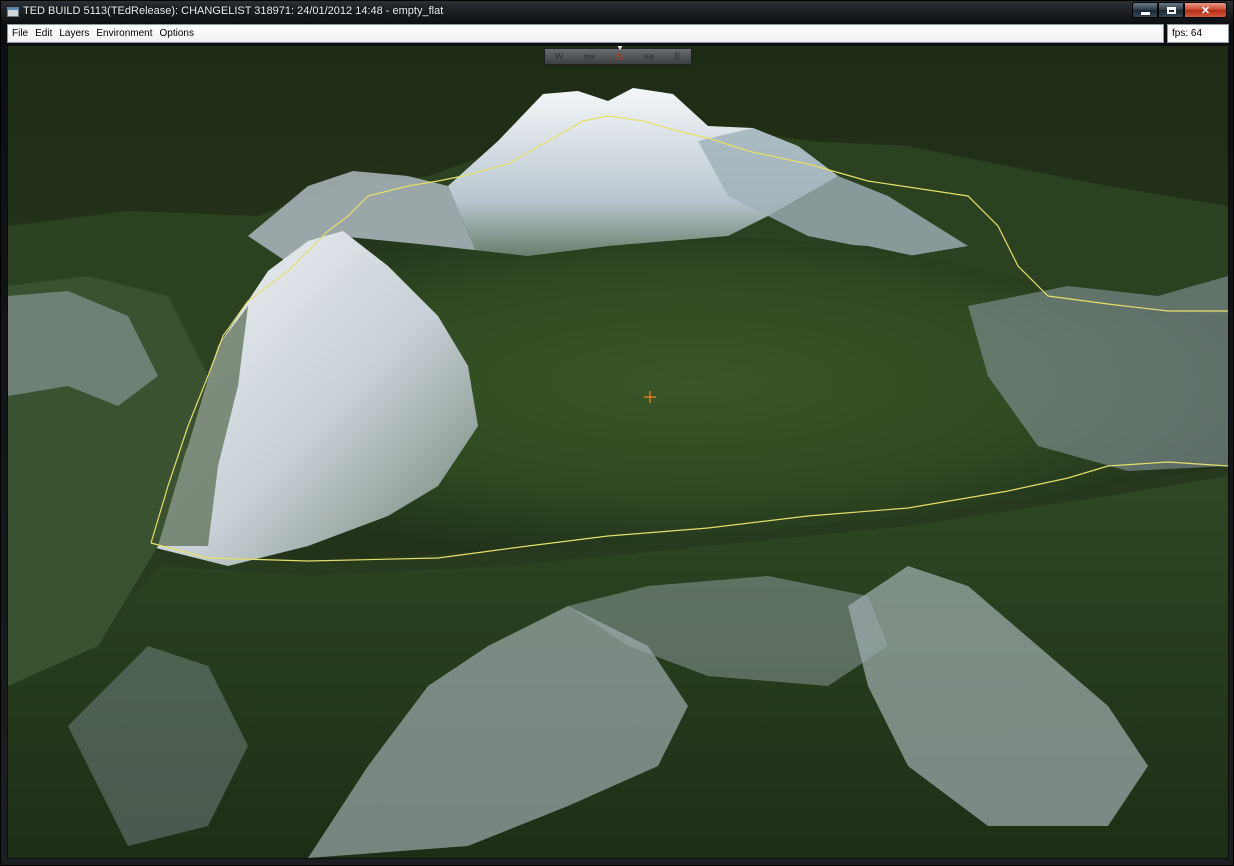 The image size is (1234, 866). What do you see at coordinates (650, 397) in the screenshot?
I see `crosshair-icon` at bounding box center [650, 397].